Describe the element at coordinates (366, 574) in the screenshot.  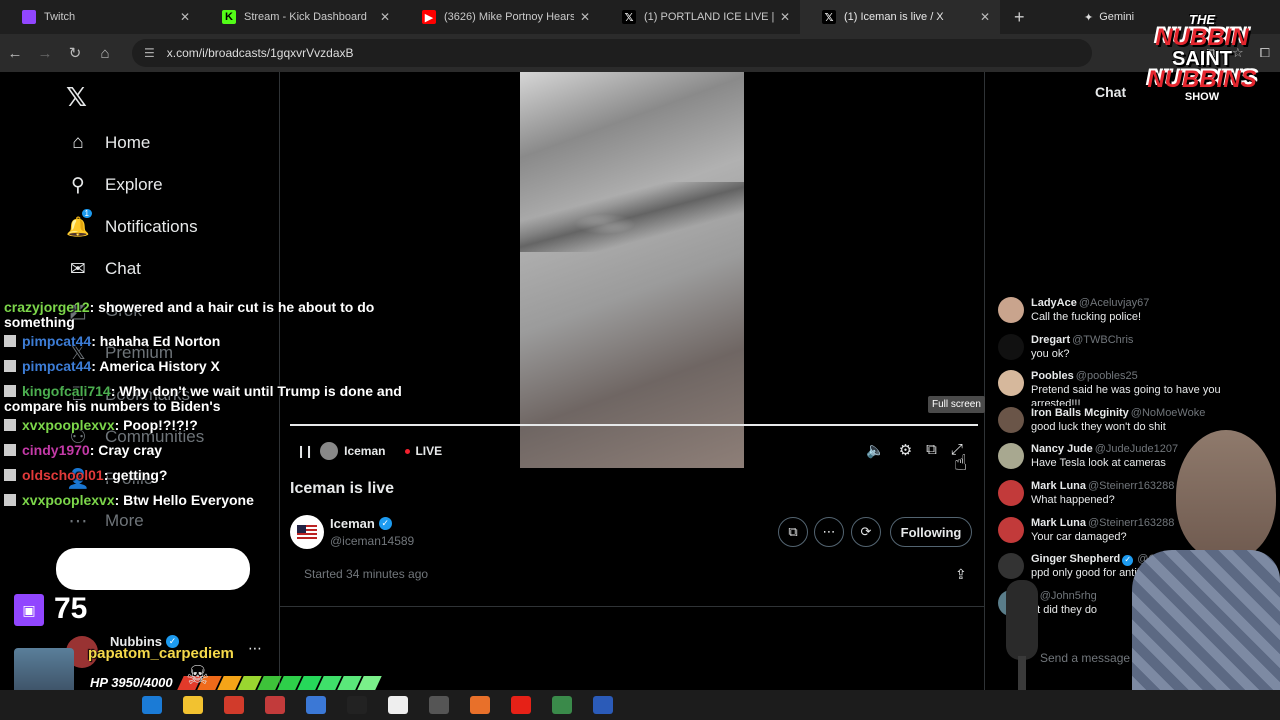
I see `started-time: Started 34 minutes ago` at that location.